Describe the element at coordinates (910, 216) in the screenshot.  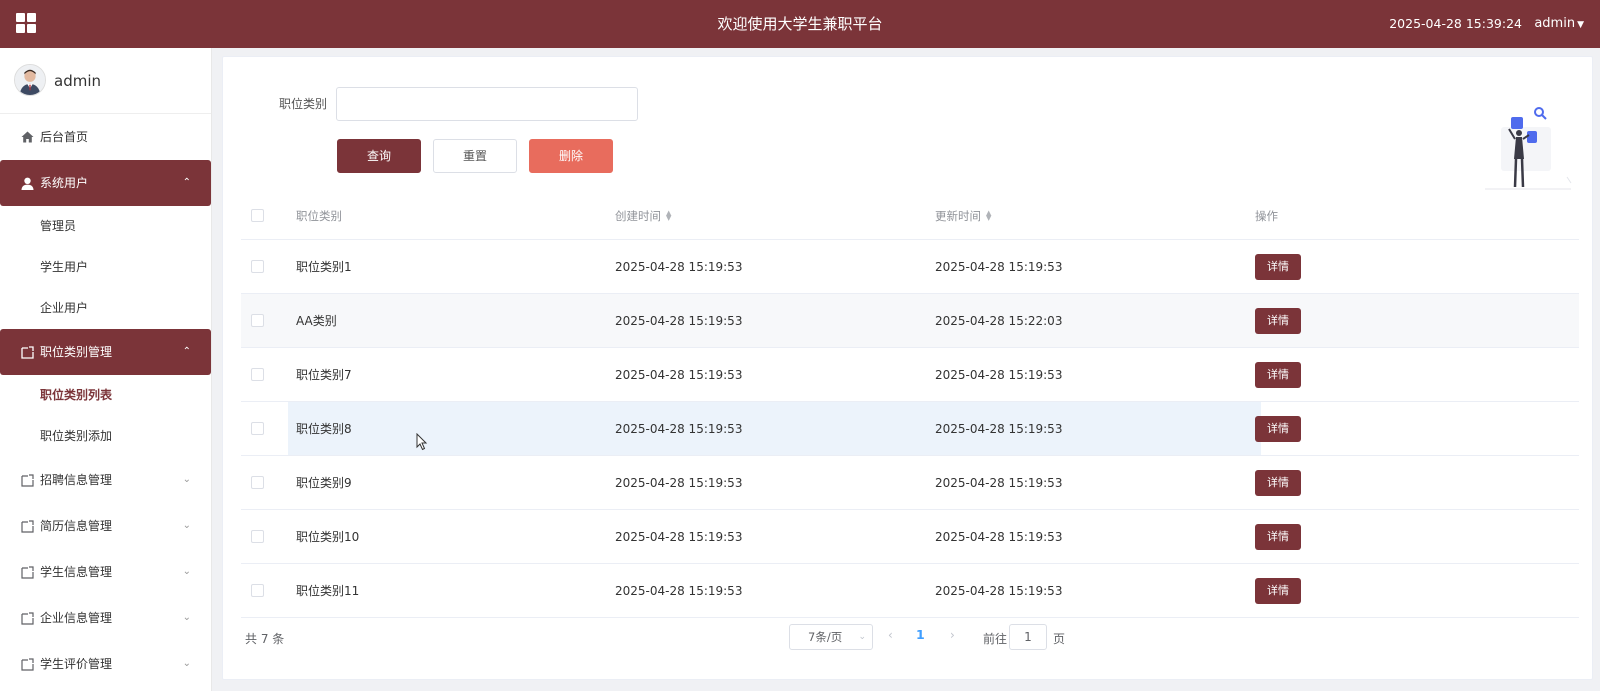
I see `table-header-row: 职位类别 创建时间 ▲ ▼ 更新时间 ▲ ▼ 操作` at that location.